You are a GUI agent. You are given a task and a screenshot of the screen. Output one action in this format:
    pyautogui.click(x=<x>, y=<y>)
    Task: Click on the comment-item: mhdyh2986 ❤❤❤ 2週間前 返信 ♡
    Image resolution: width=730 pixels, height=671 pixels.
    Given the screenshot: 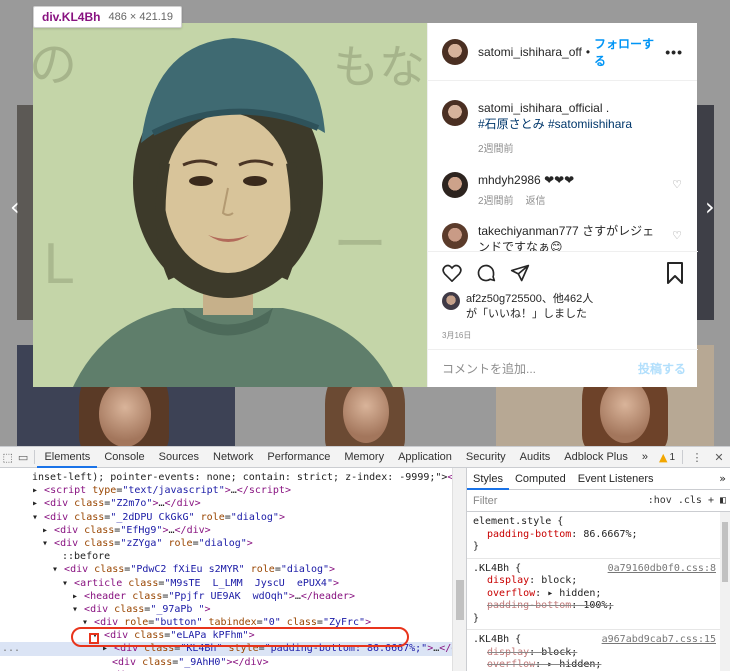 What is the action you would take?
    pyautogui.click(x=563, y=191)
    